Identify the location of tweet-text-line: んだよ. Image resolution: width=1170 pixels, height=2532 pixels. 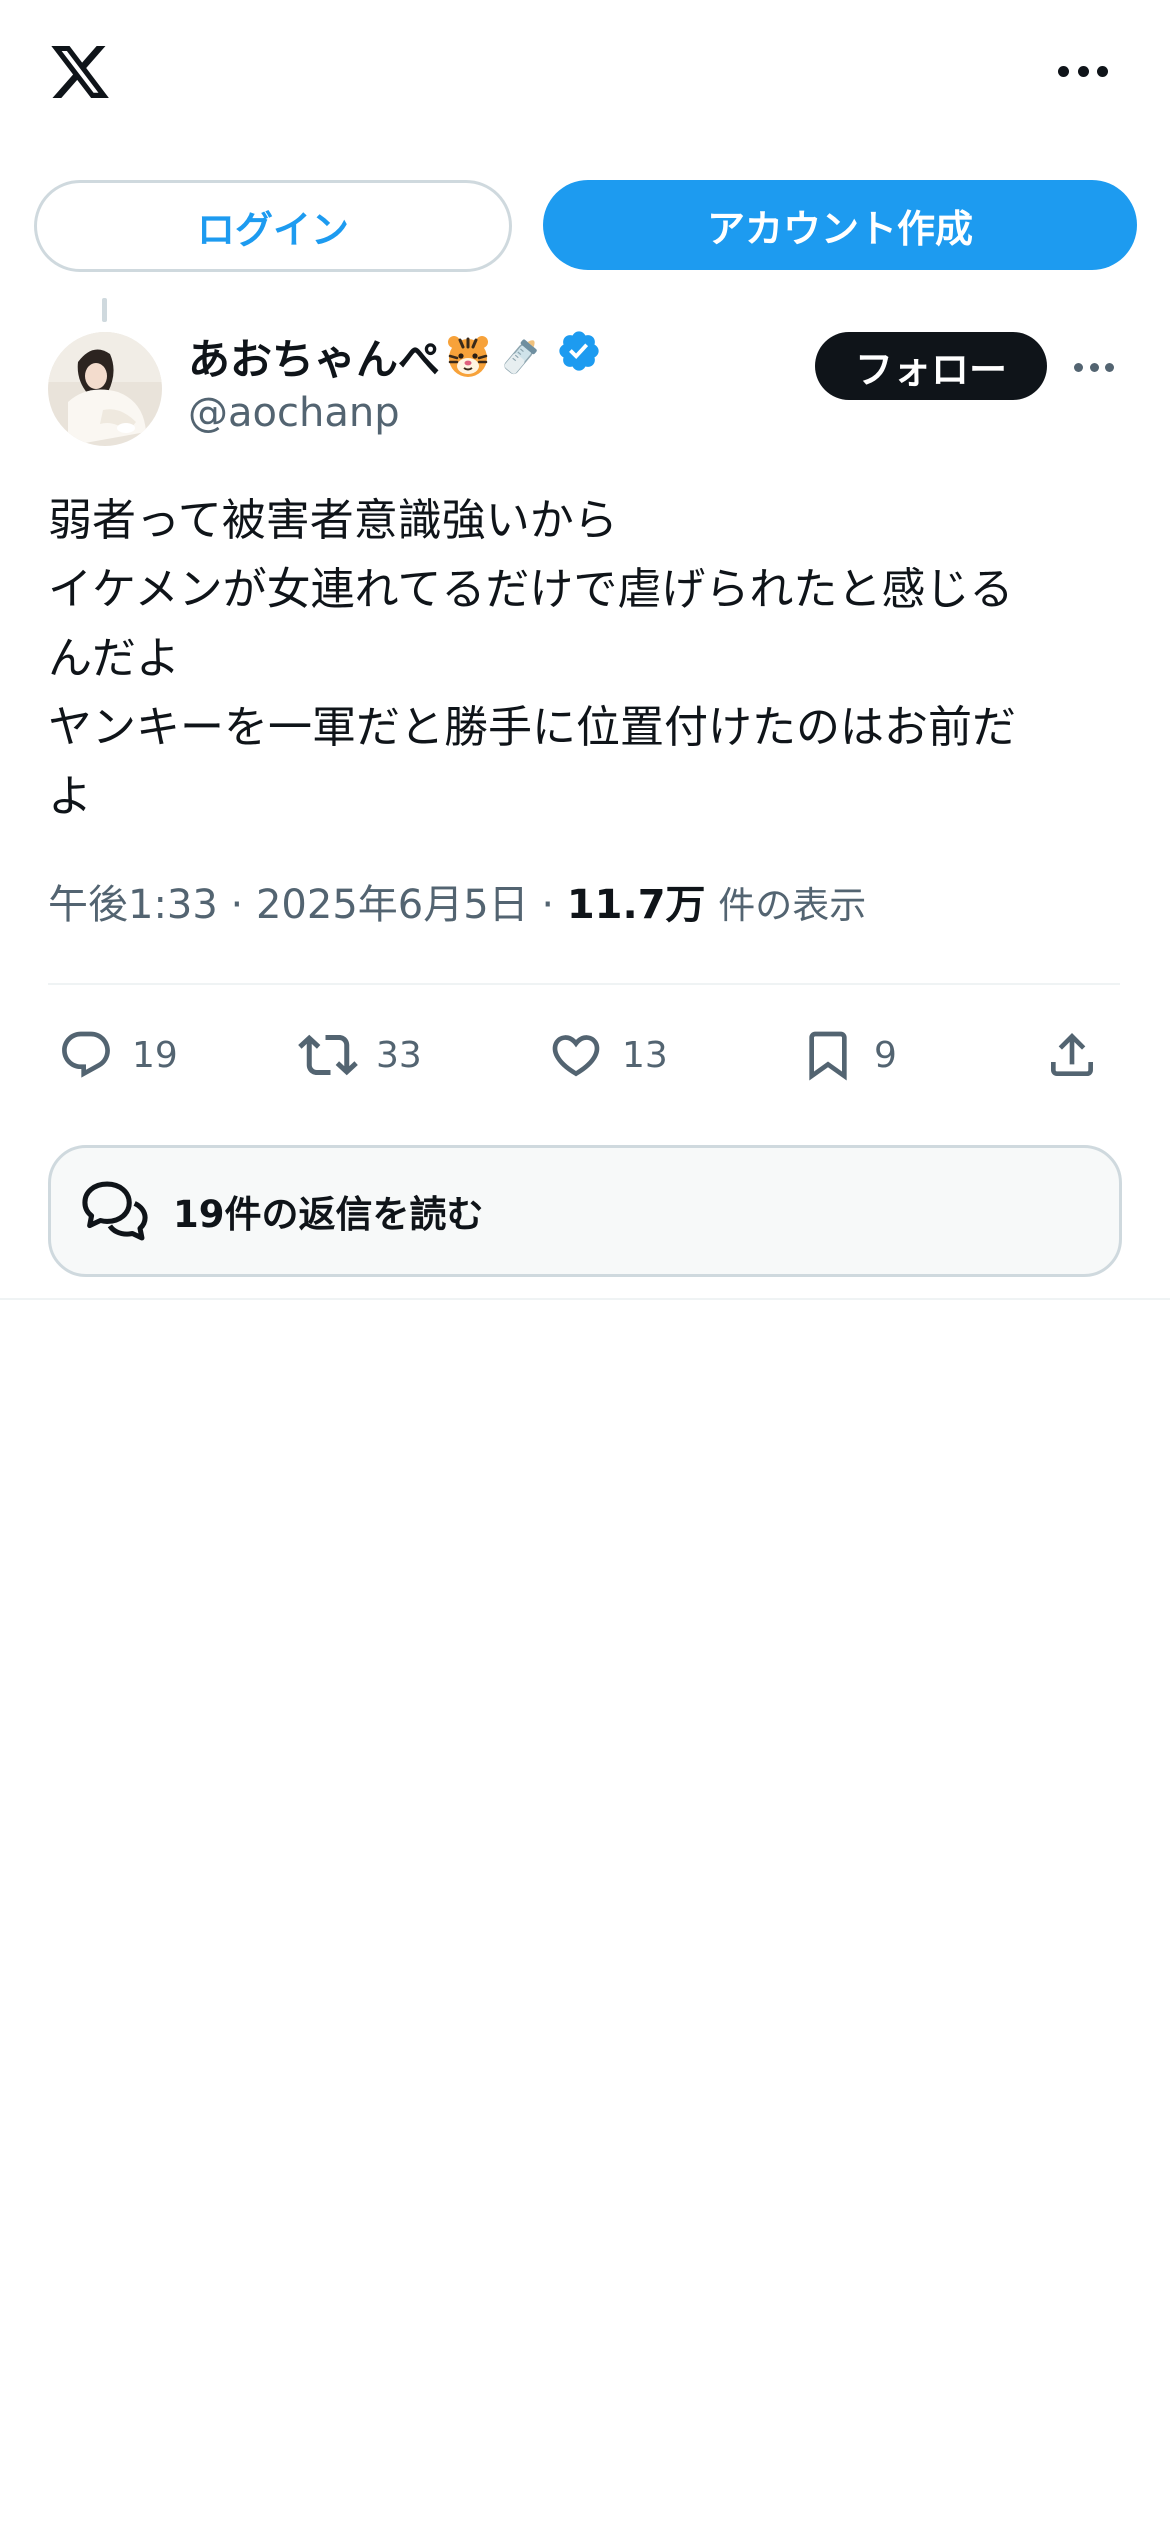
(114, 658).